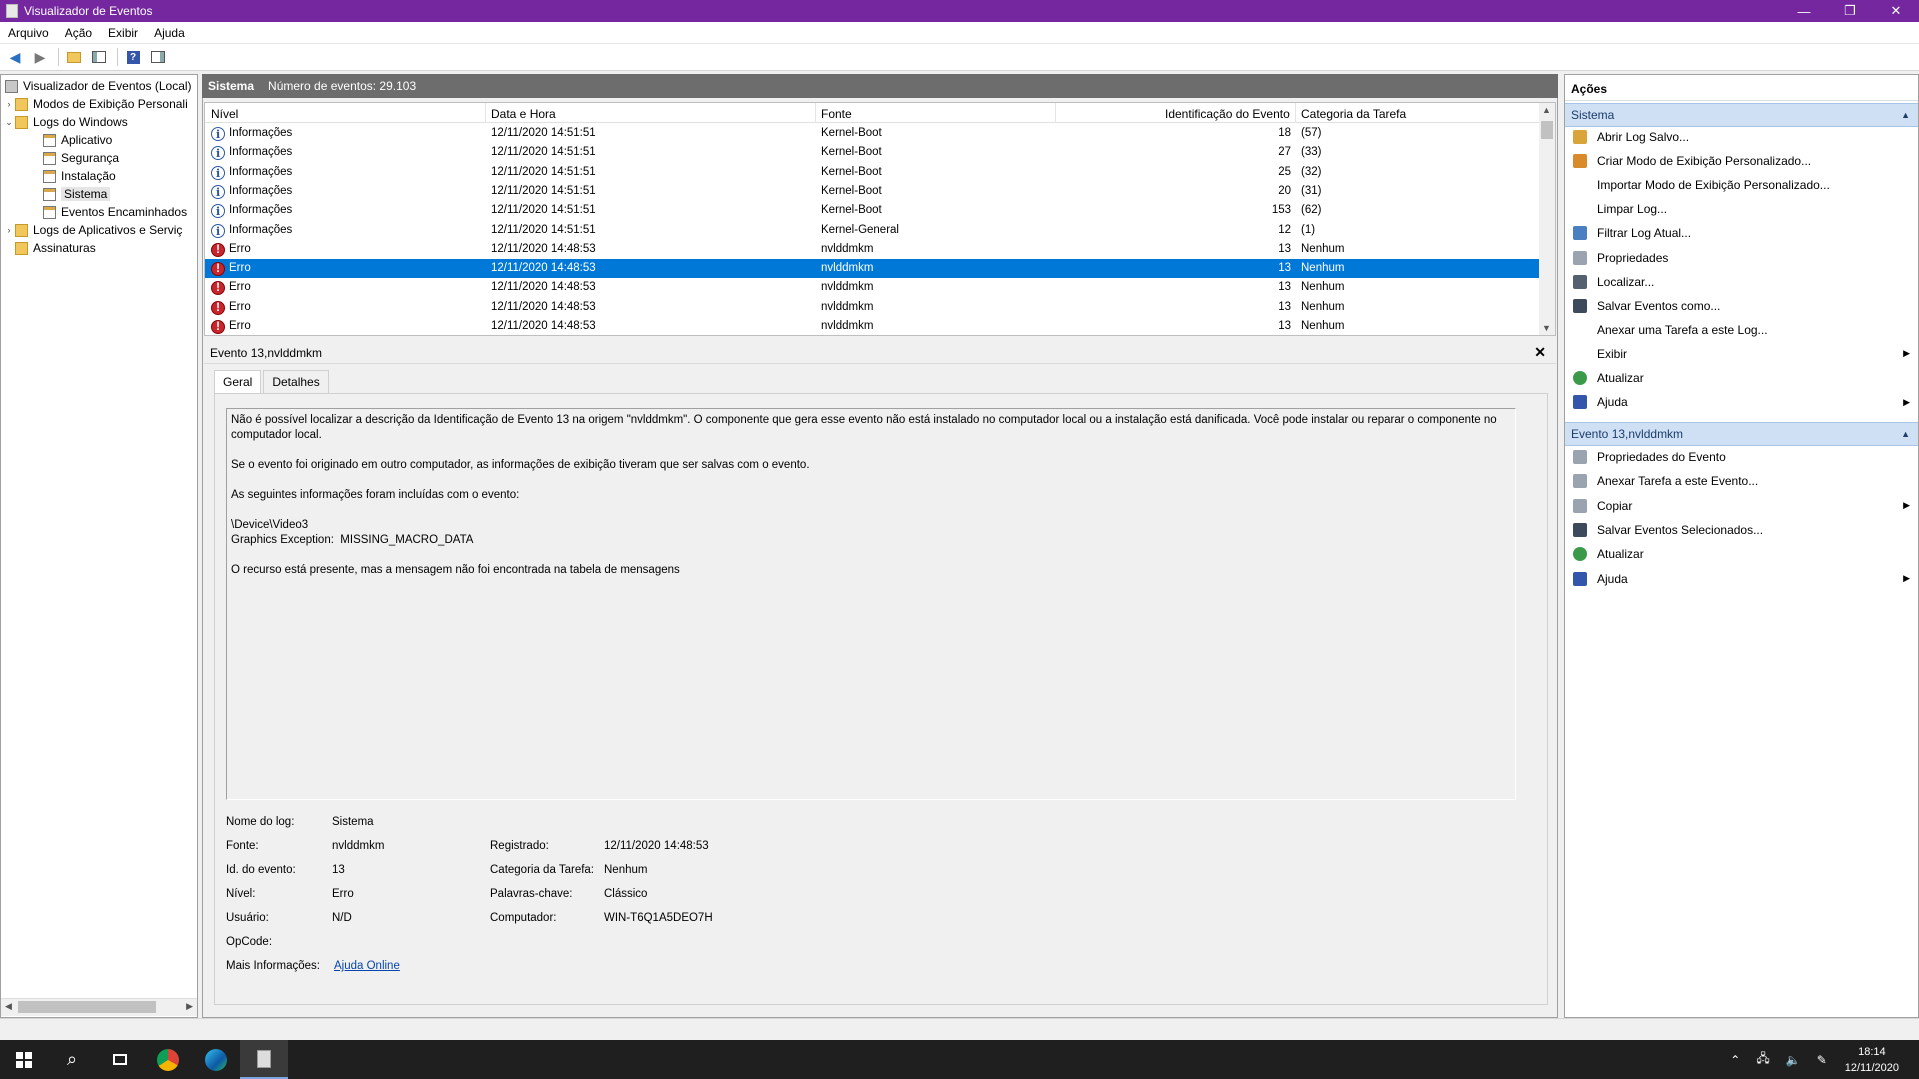 The image size is (1919, 1079). Describe the element at coordinates (73, 176) in the screenshot. I see `tree-item-instala-o: Instalação` at that location.